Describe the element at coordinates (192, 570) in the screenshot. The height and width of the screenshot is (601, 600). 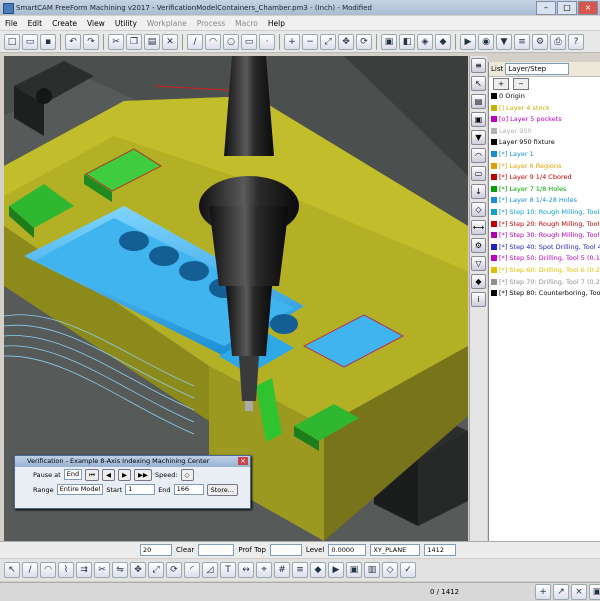
I see `fillet-icon: ◜` at that location.